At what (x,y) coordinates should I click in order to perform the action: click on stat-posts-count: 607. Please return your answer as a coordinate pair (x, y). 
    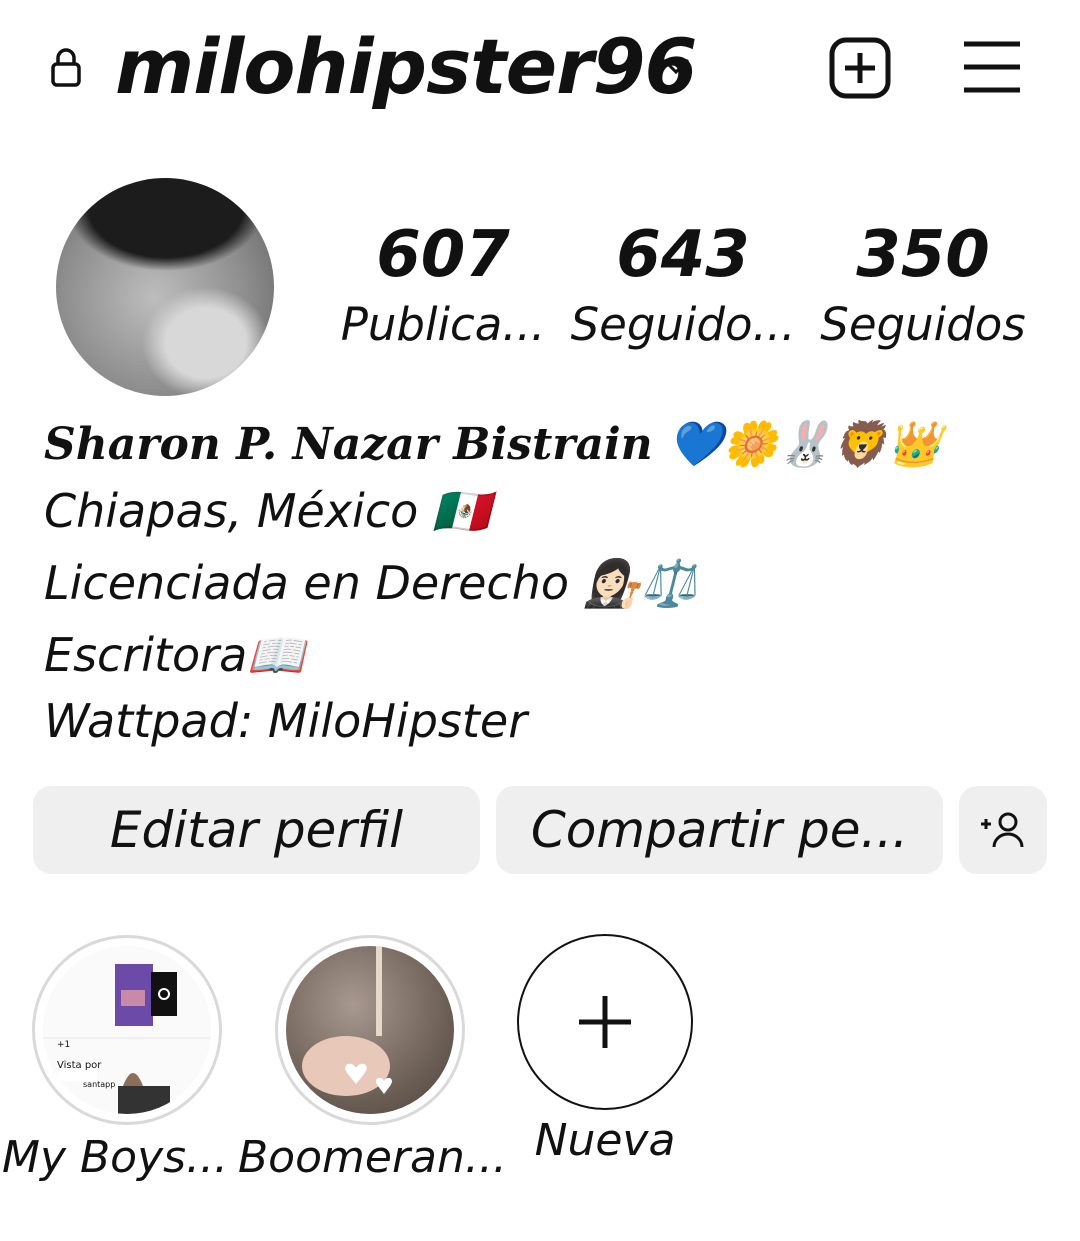
    Looking at the image, I should click on (443, 255).